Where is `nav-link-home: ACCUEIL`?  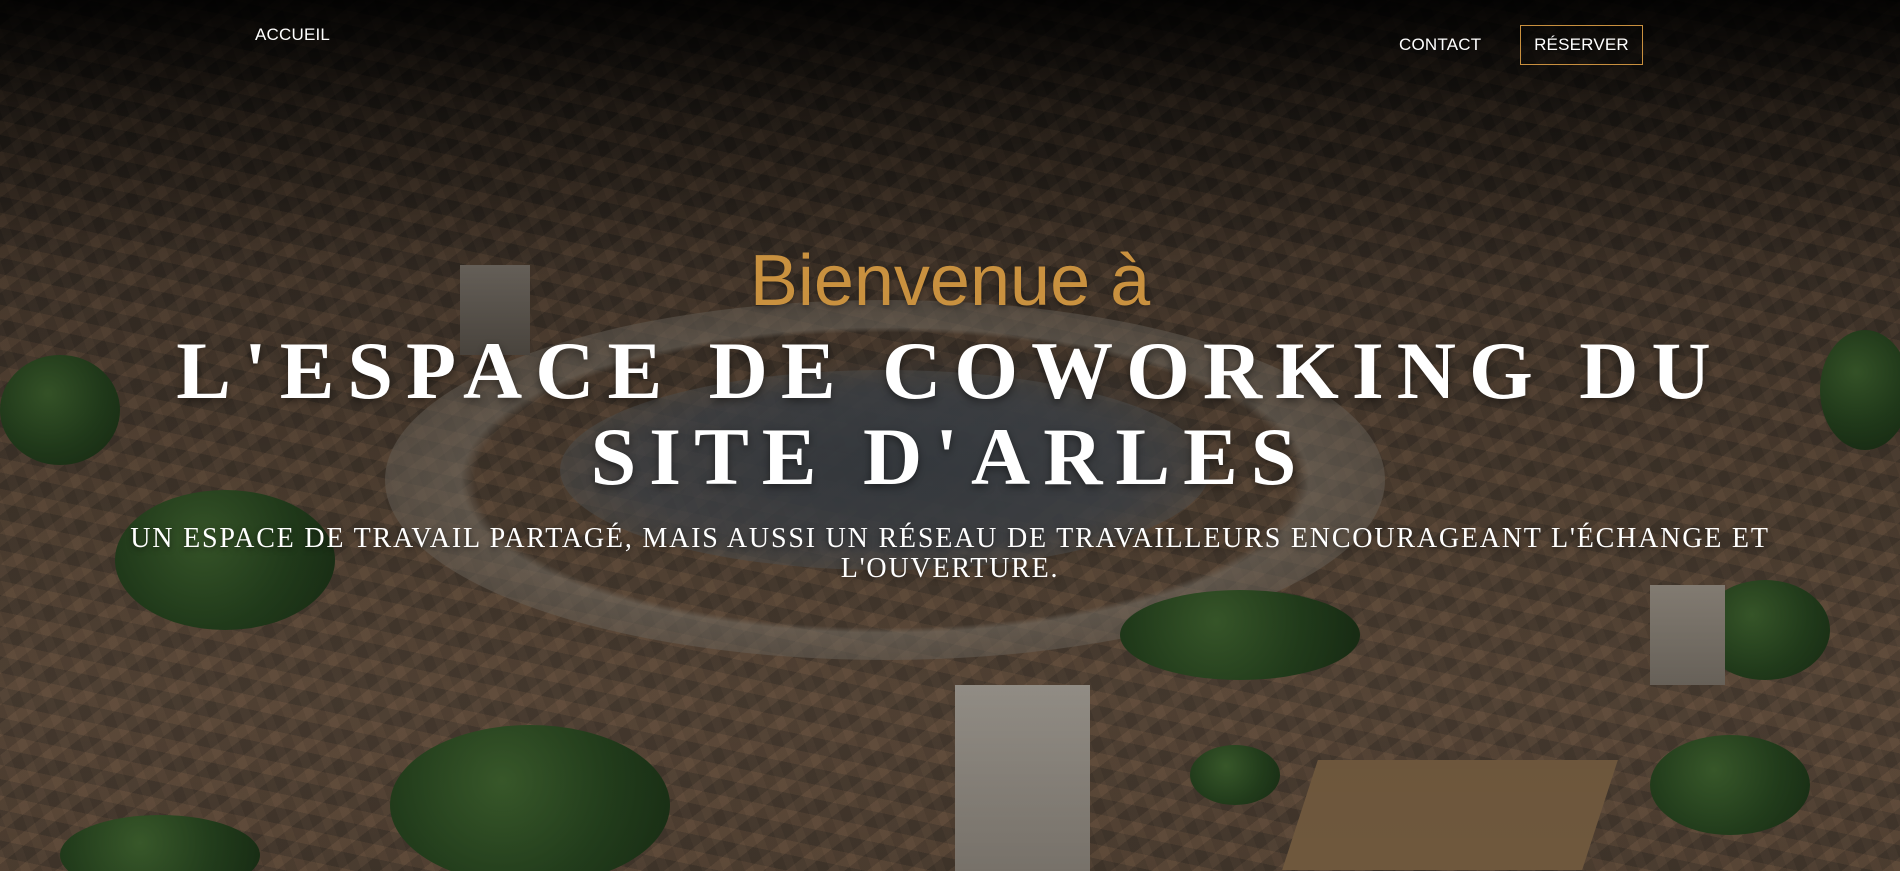
nav-link-home: ACCUEIL is located at coordinates (292, 35).